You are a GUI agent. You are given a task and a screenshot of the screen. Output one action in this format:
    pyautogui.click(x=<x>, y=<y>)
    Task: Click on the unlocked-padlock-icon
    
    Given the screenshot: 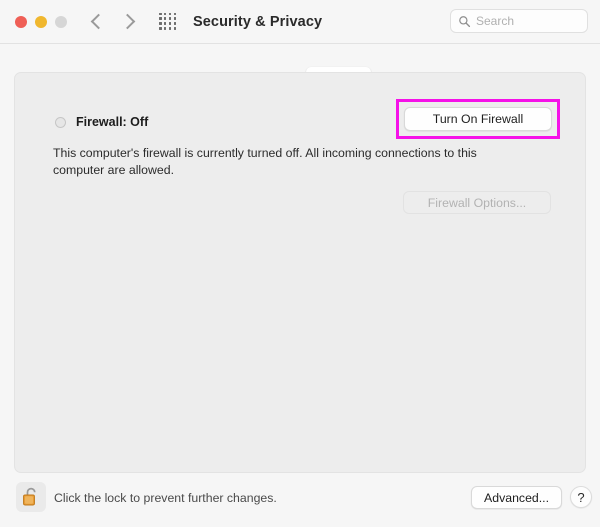 What is the action you would take?
    pyautogui.click(x=29, y=496)
    